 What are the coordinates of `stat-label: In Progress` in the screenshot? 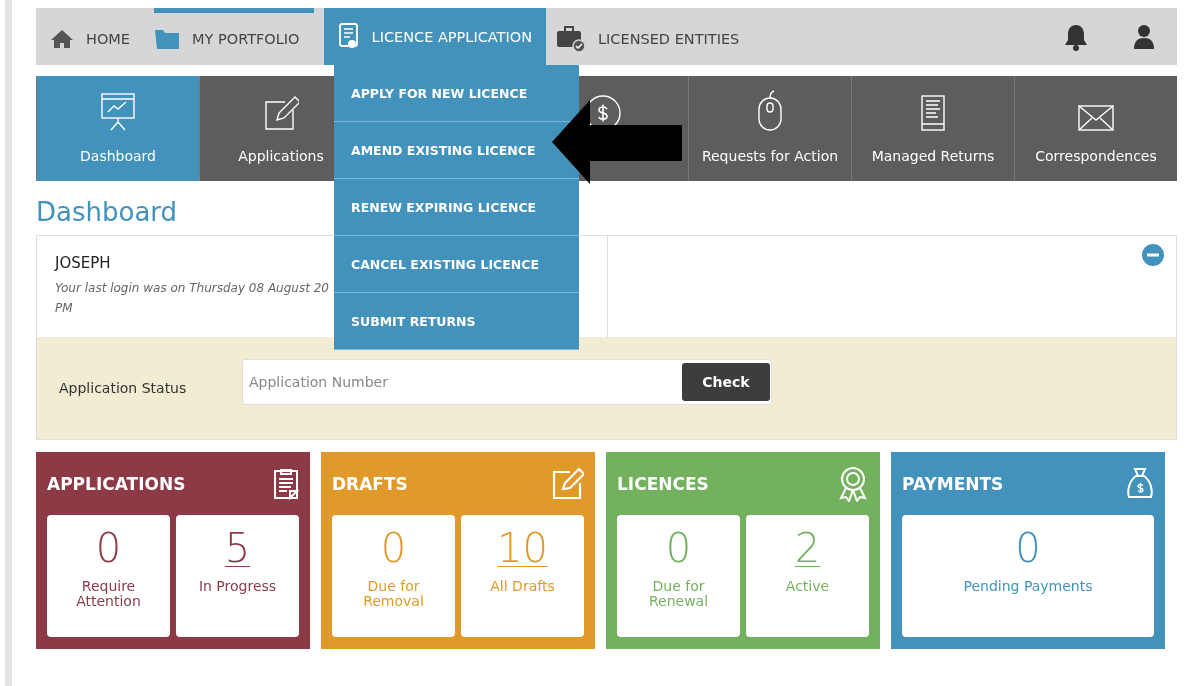 It's located at (237, 586).